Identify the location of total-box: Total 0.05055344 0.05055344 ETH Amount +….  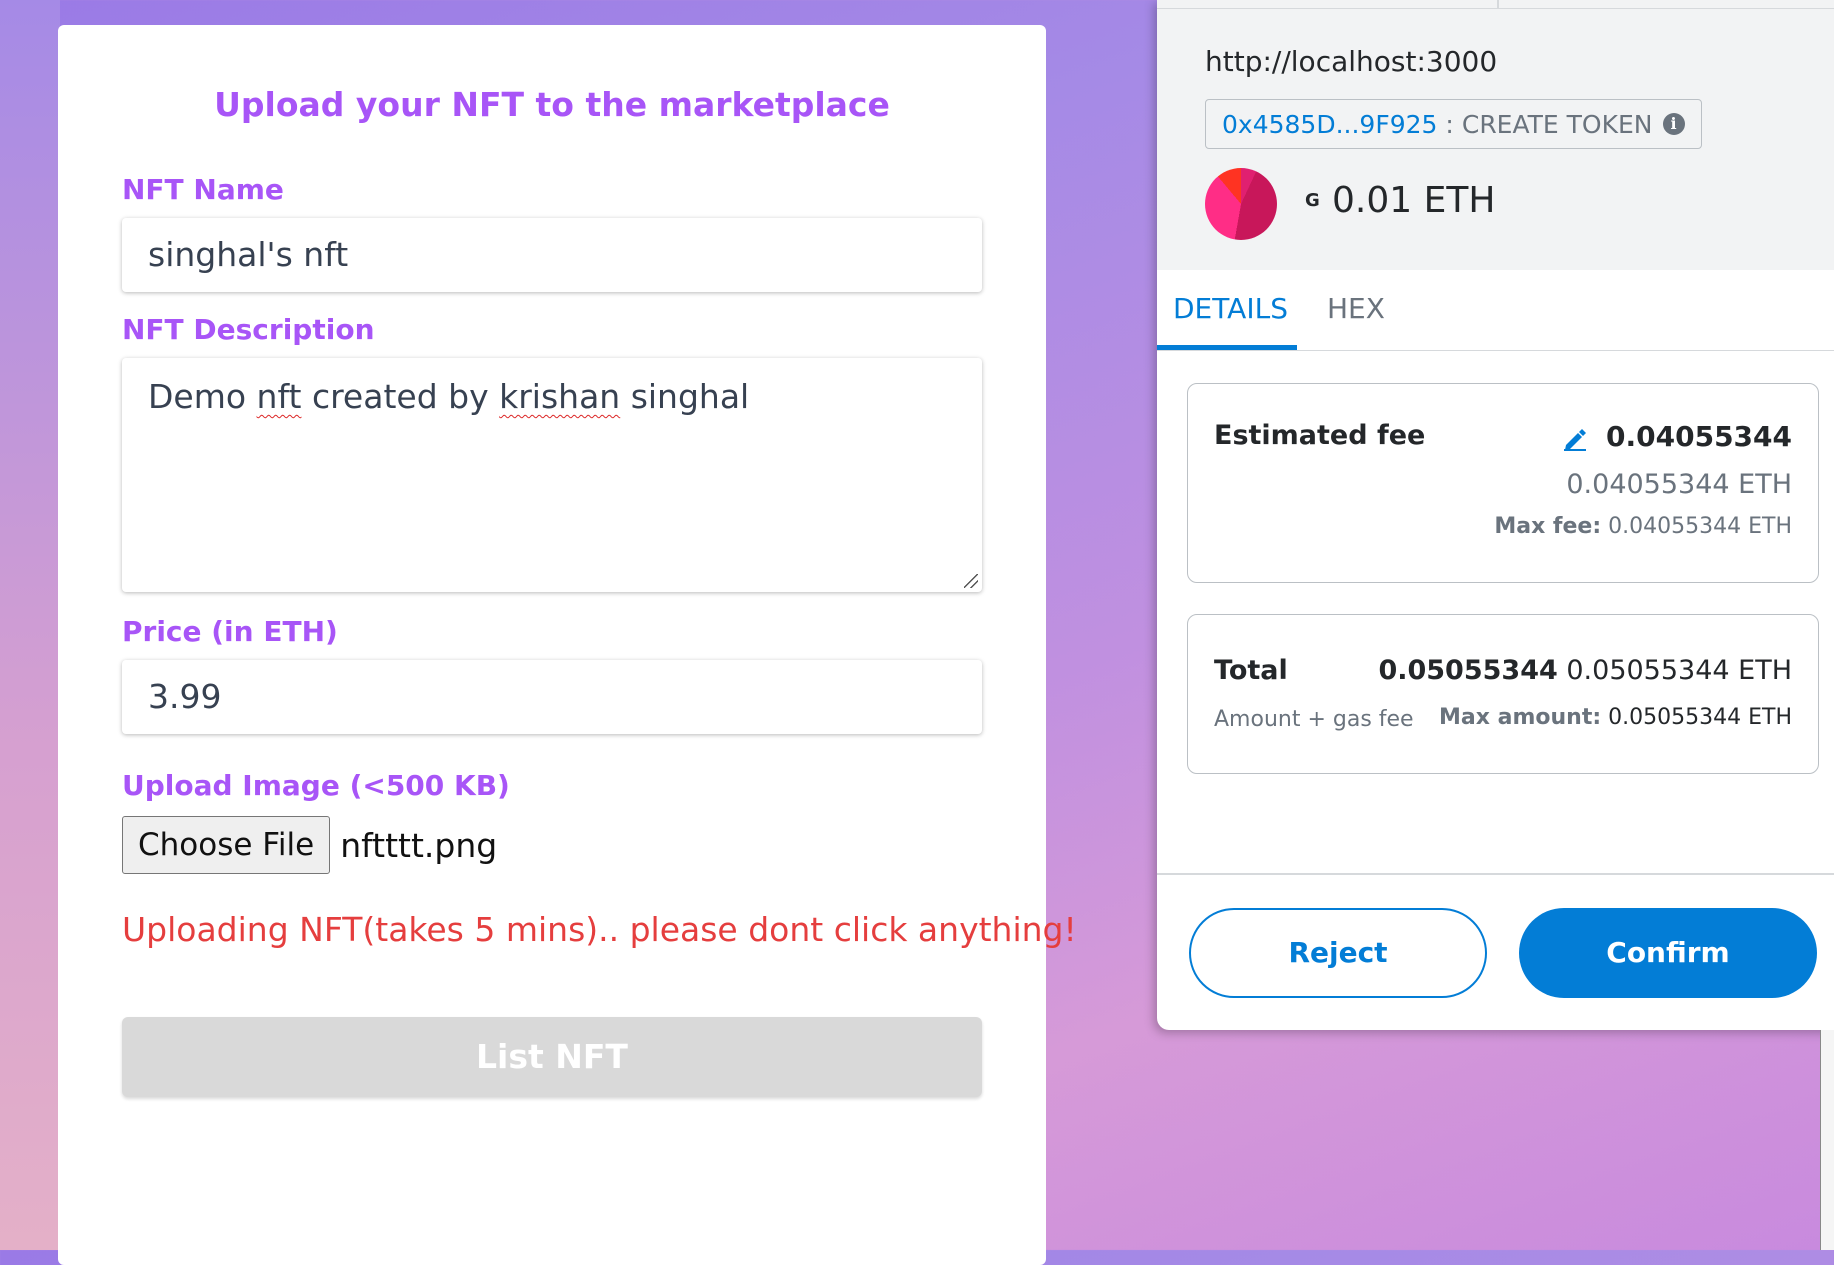
(1503, 694).